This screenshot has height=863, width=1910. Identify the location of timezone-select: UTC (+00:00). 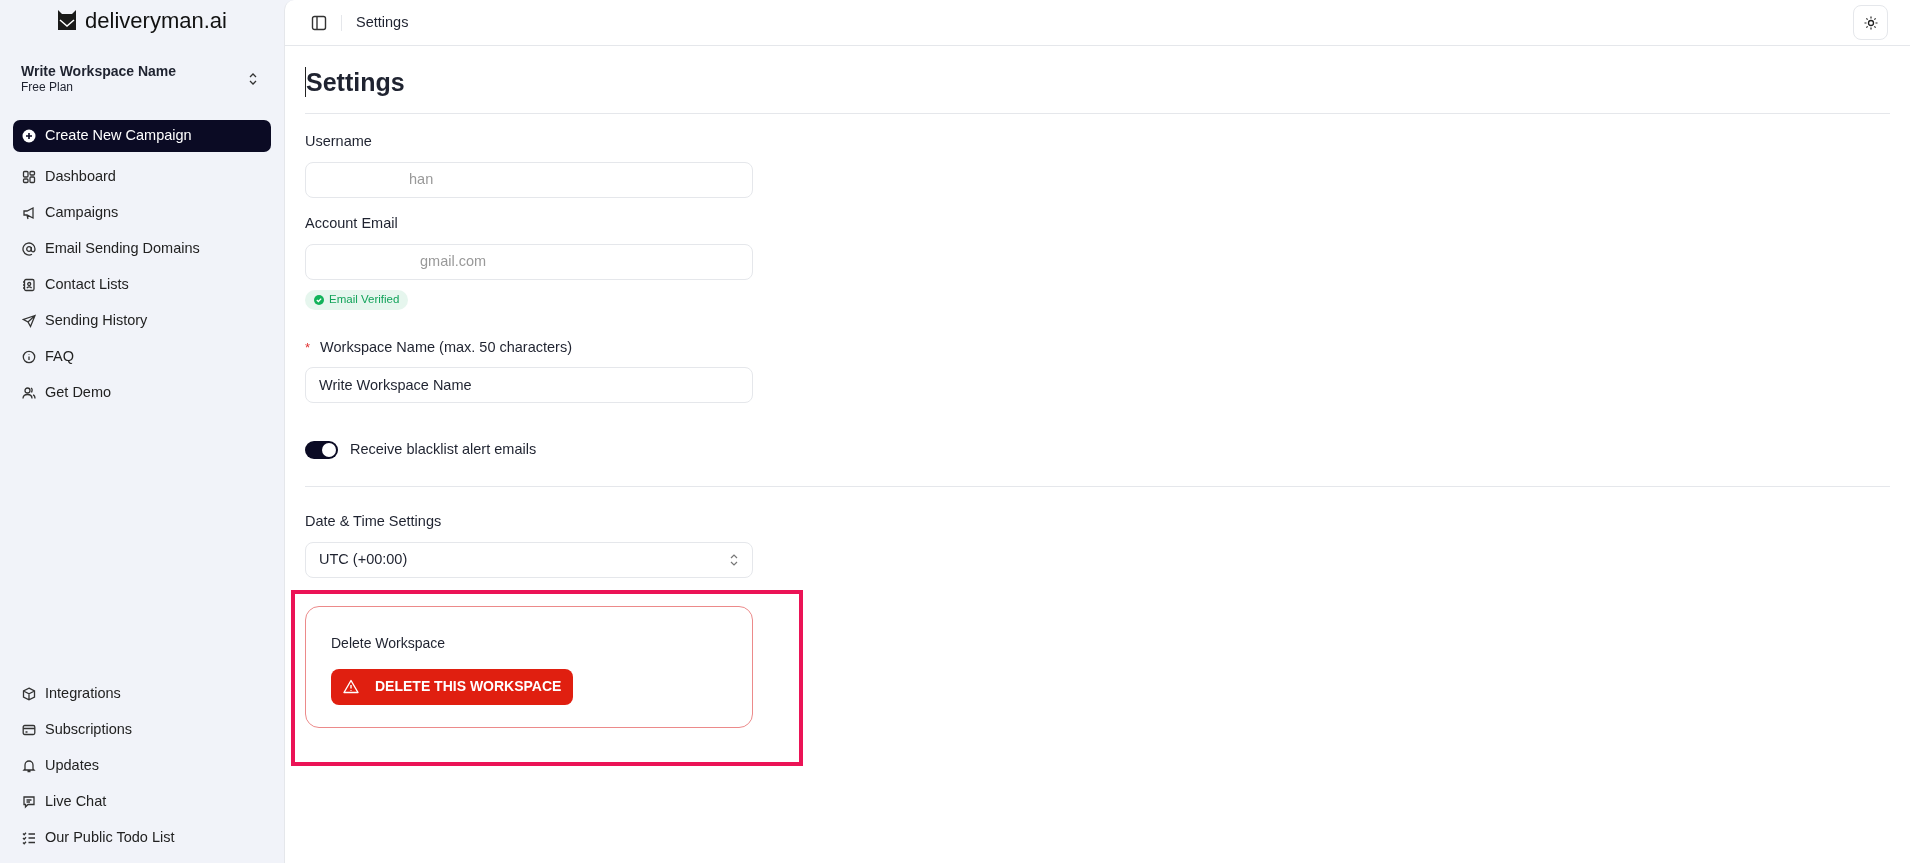
(529, 559).